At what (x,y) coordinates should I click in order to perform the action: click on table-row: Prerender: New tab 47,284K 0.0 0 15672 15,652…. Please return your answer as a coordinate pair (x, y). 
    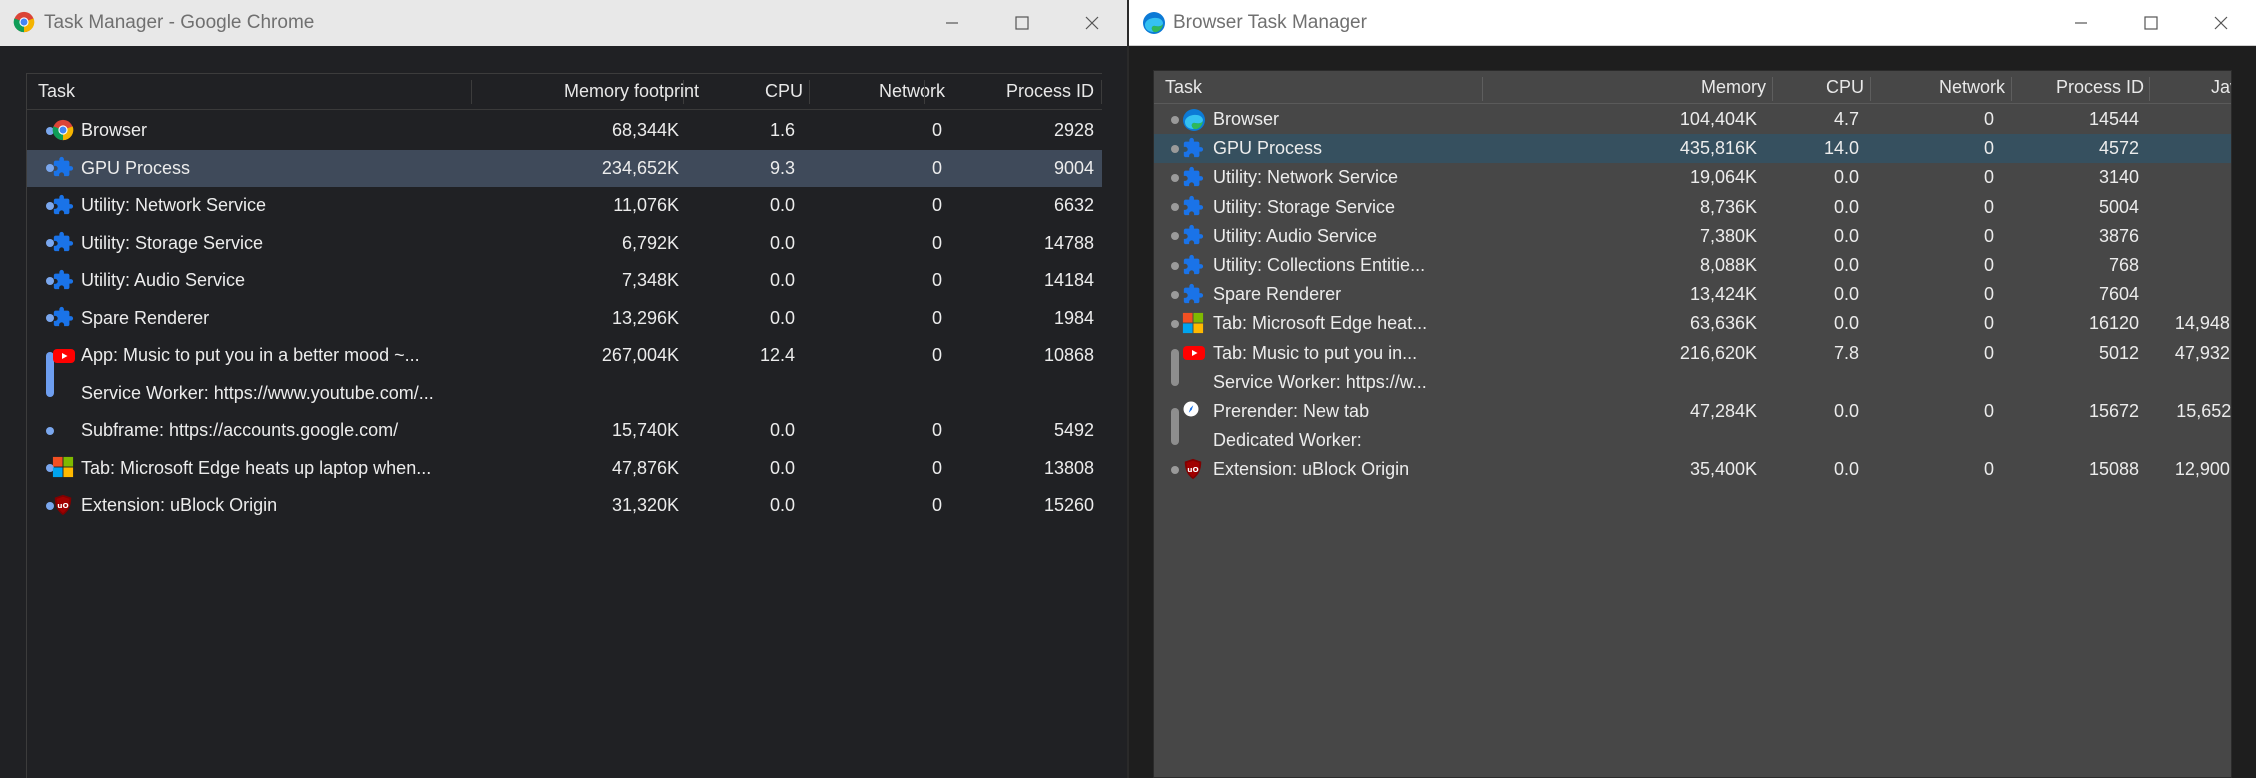
    Looking at the image, I should click on (1693, 421).